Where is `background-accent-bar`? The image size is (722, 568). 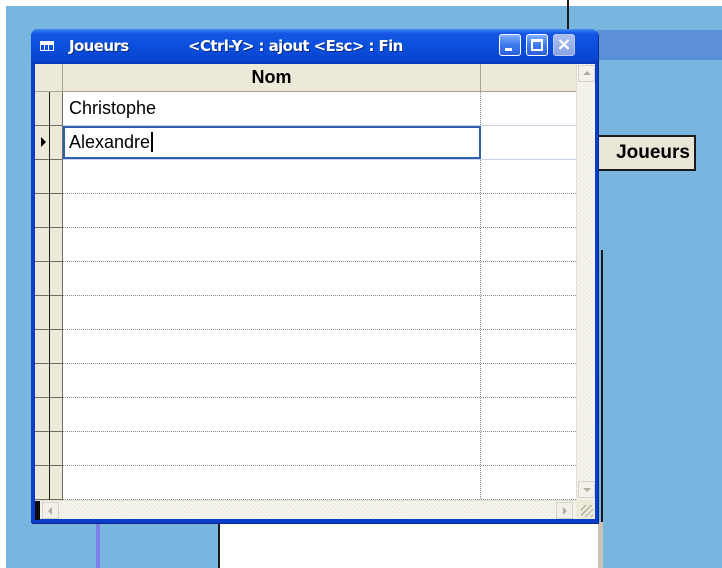 background-accent-bar is located at coordinates (98, 545).